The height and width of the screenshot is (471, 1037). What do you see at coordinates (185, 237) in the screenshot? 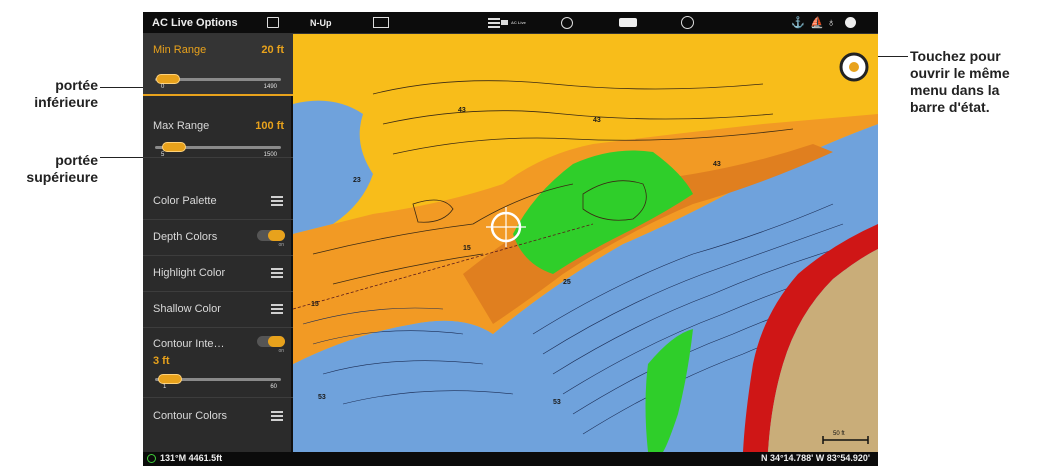
I see `depth-colors-label: Depth Colors` at bounding box center [185, 237].